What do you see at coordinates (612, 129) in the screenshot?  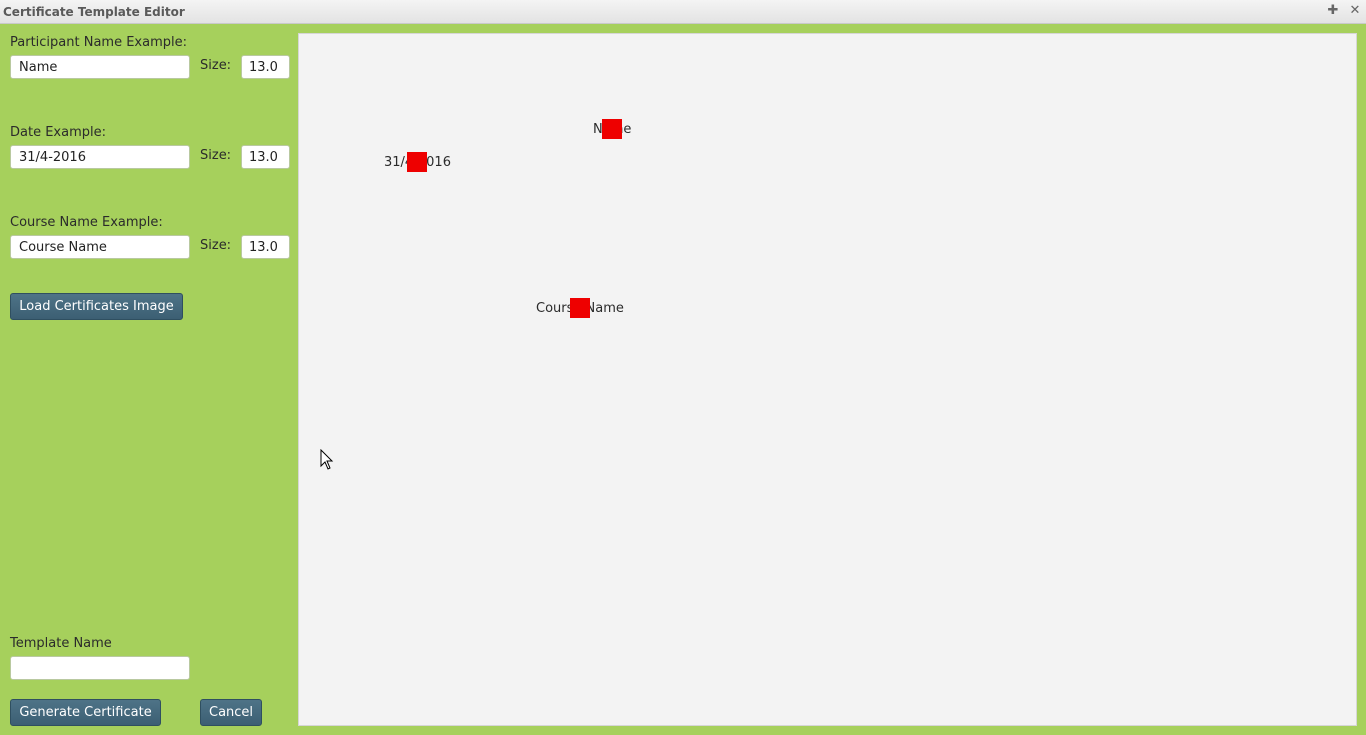 I see `name-position-marker` at bounding box center [612, 129].